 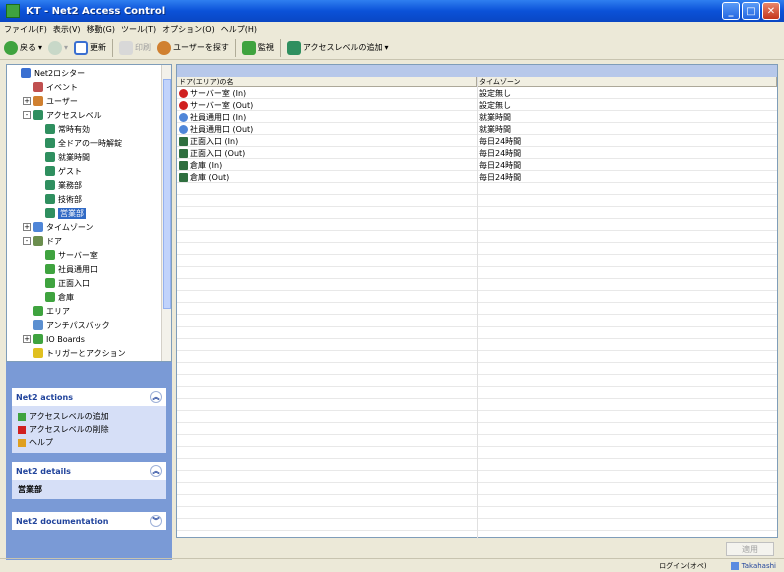 I want to click on tree-node-label: ドア, so click(x=54, y=241).